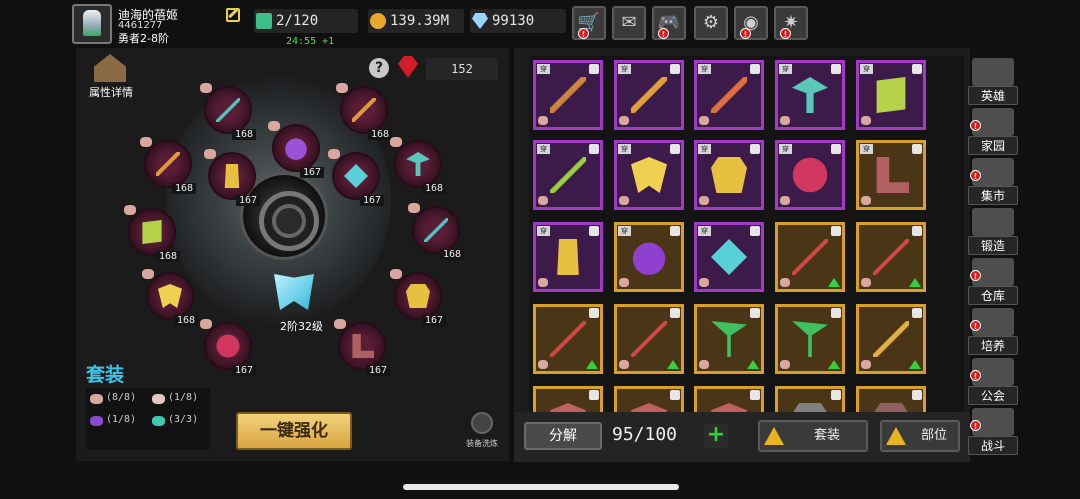  Describe the element at coordinates (649, 175) in the screenshot. I see `inventory-item-helm: 穿` at that location.